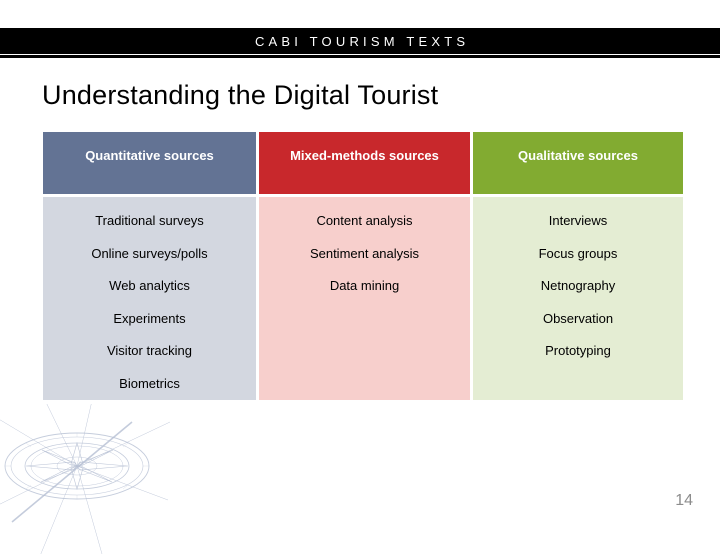 Image resolution: width=720 pixels, height=554 pixels. Describe the element at coordinates (149, 383) in the screenshot. I see `list-item: Biometrics` at that location.